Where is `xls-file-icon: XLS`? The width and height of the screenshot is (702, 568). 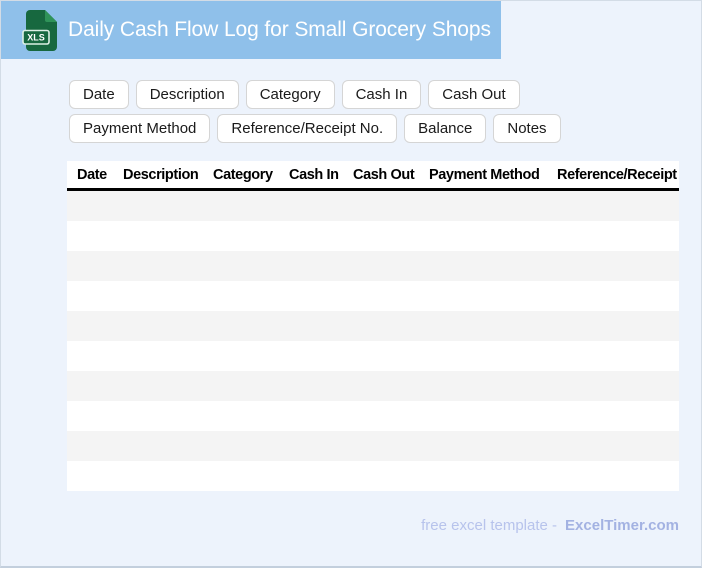 xls-file-icon: XLS is located at coordinates (39, 30).